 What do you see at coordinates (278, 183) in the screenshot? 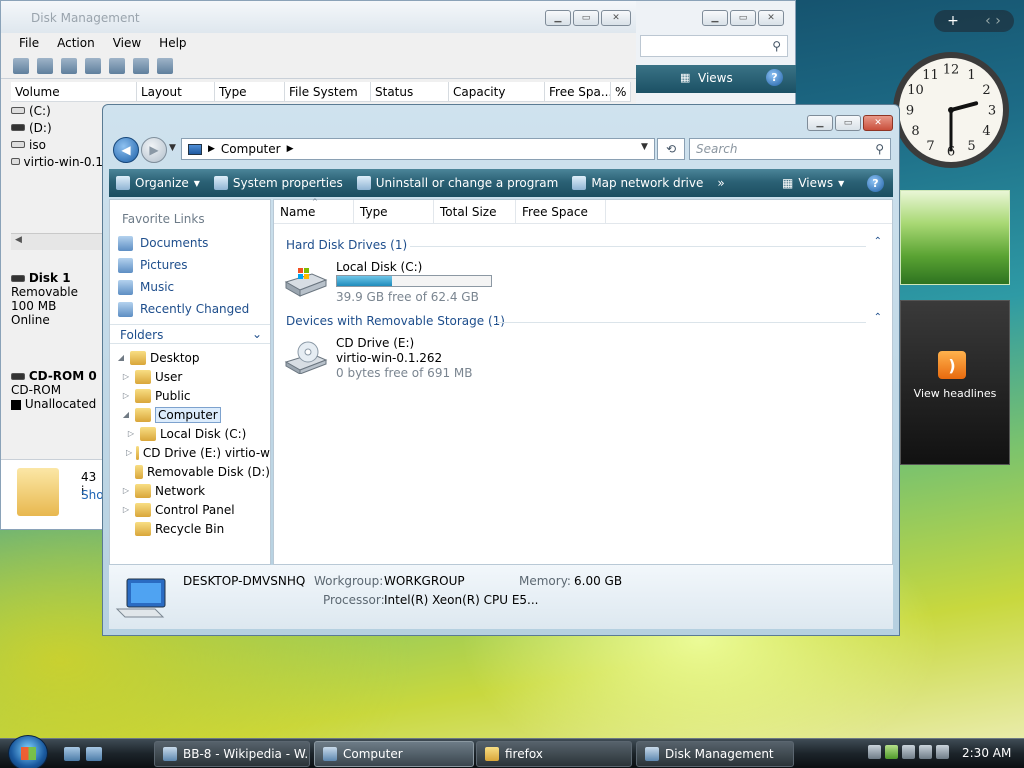
I see `system-properties-button: System properties` at bounding box center [278, 183].